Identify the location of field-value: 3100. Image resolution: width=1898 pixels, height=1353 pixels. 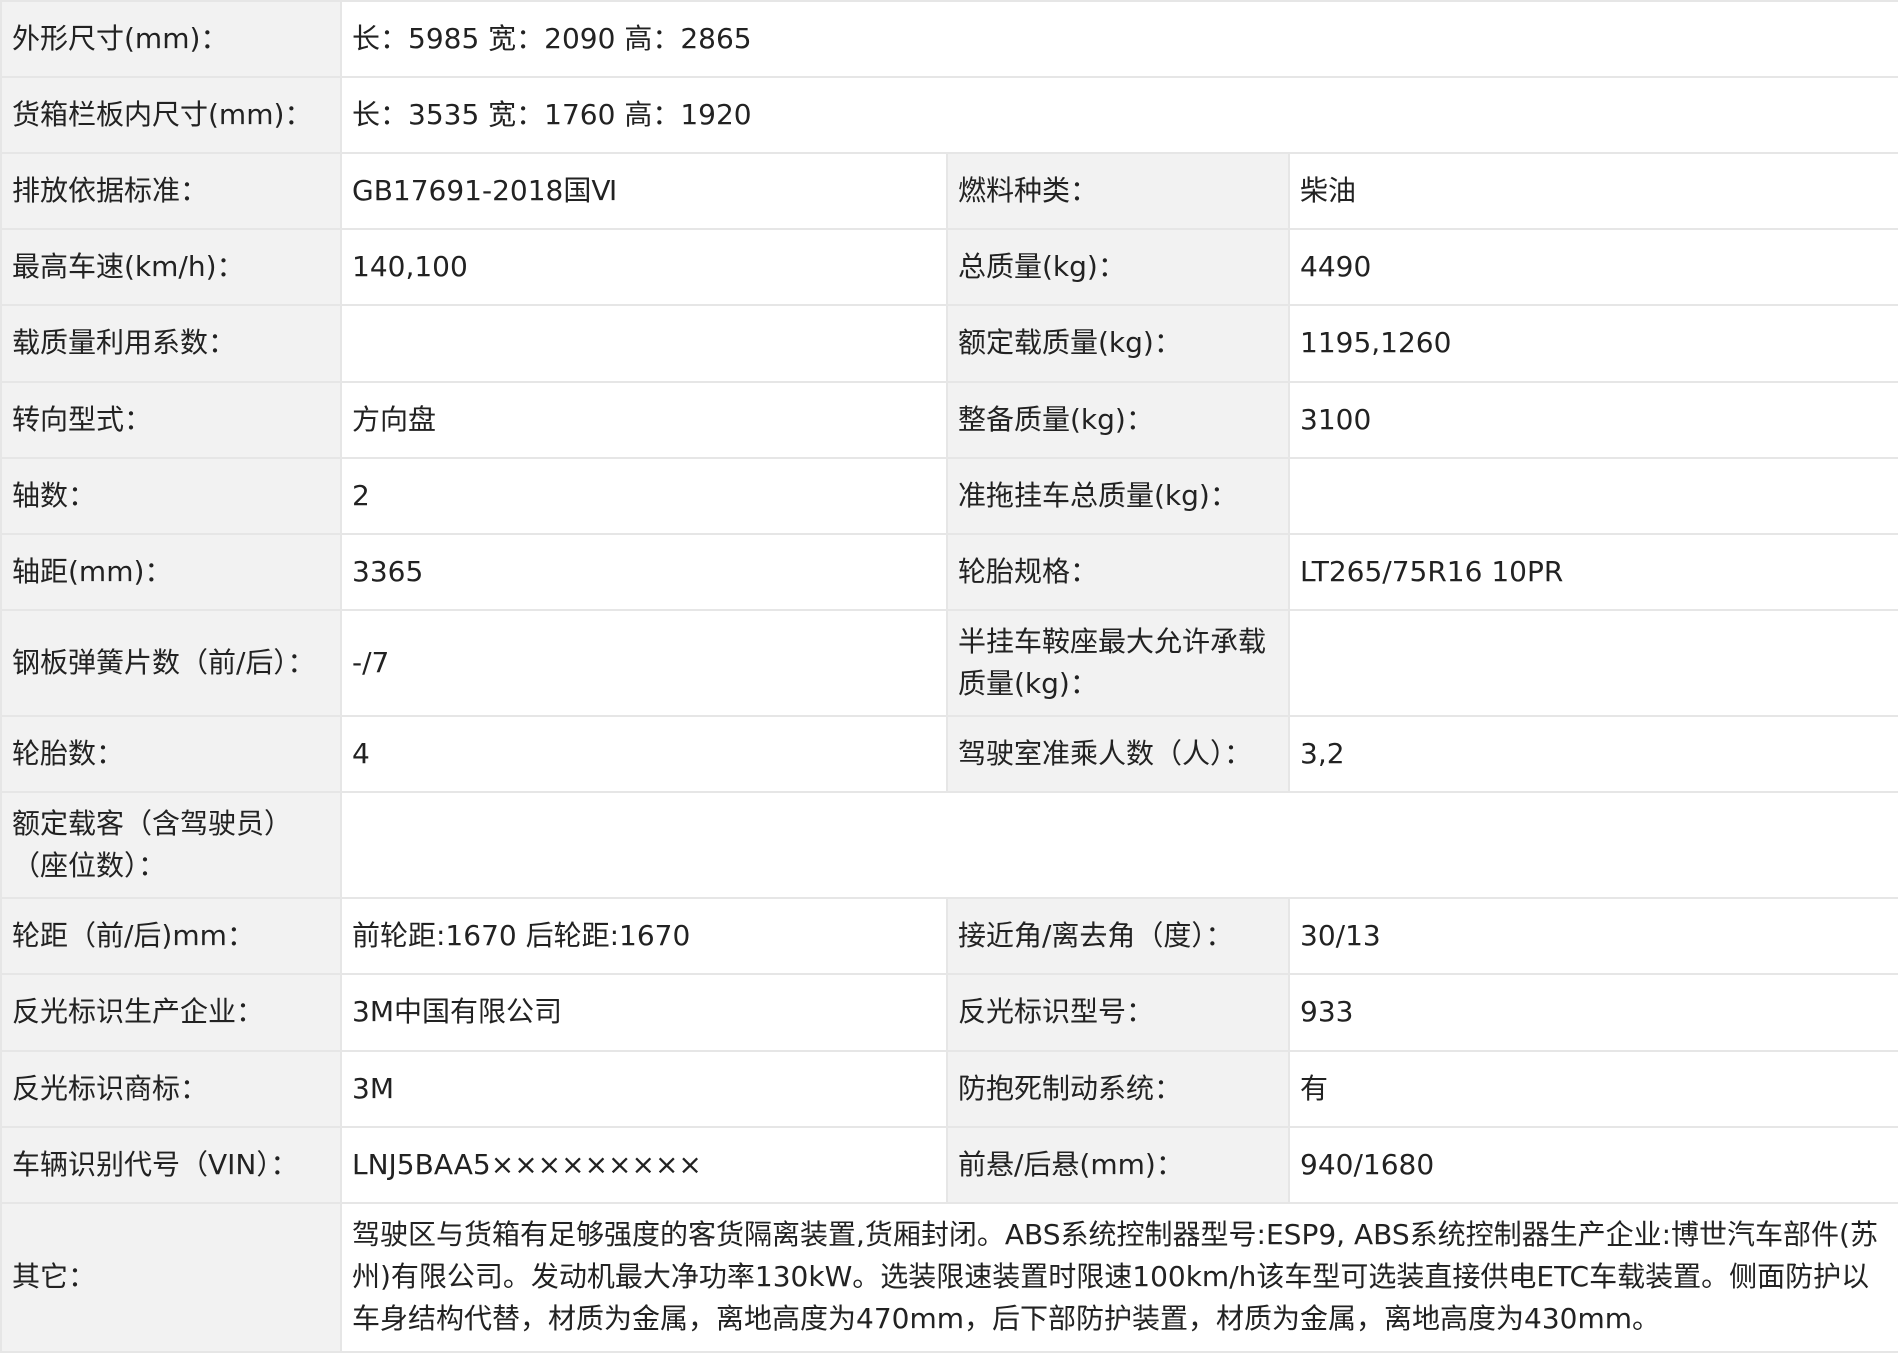
(1592, 419).